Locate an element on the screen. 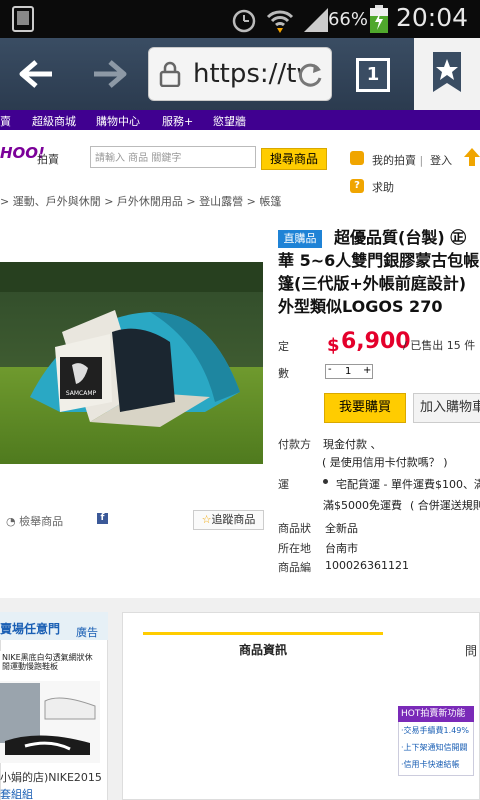 Image resolution: width=480 pixels, height=800 pixels. forward-arrow-icon is located at coordinates (110, 74).